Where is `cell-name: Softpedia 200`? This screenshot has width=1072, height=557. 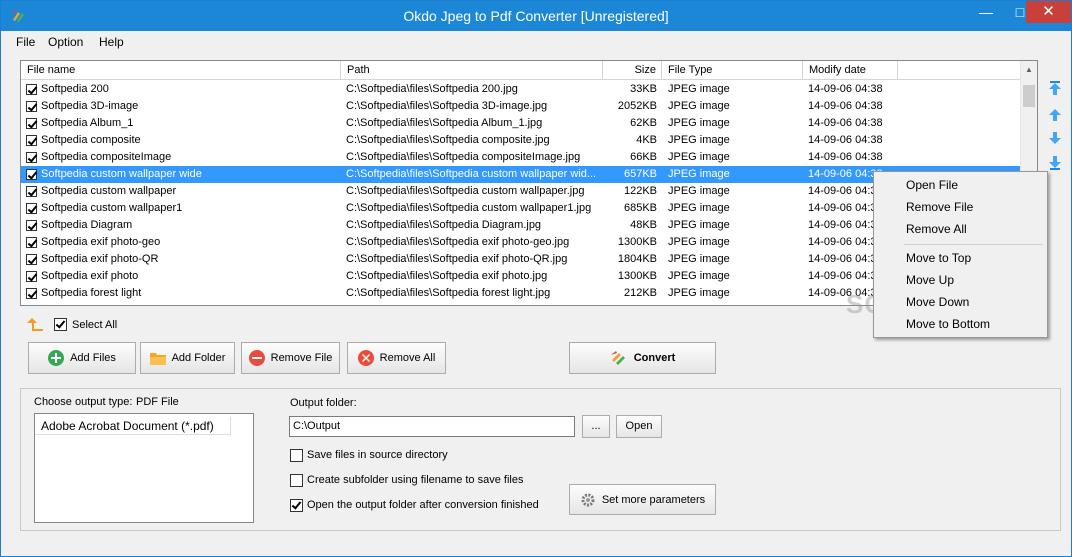 cell-name: Softpedia 200 is located at coordinates (75, 89).